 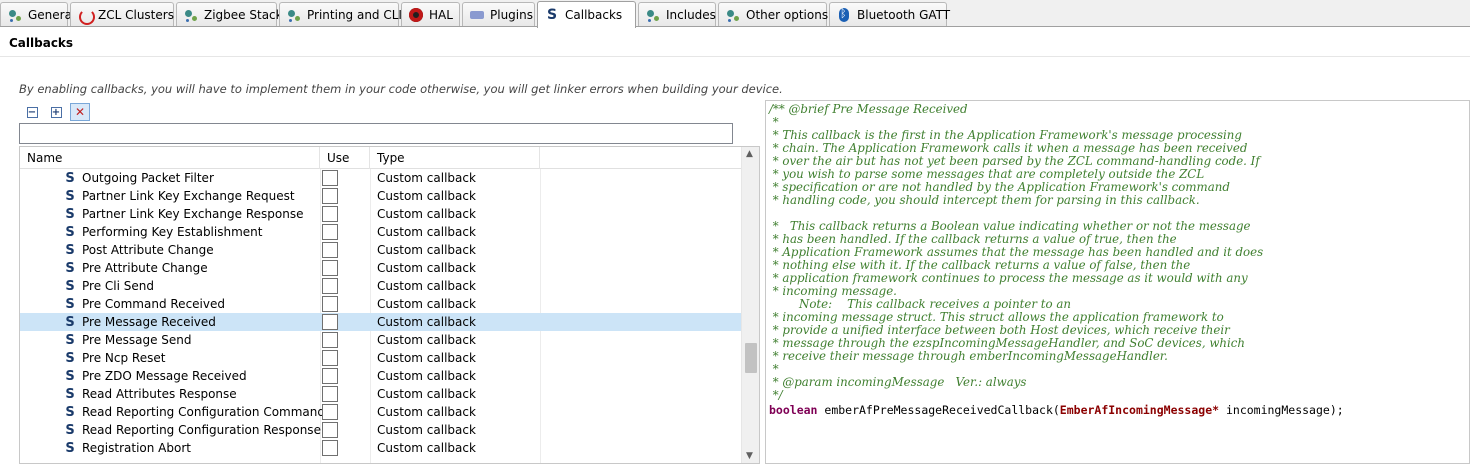 I want to click on callback-name-cell: S Pre ZDO Message Received, so click(x=154, y=376).